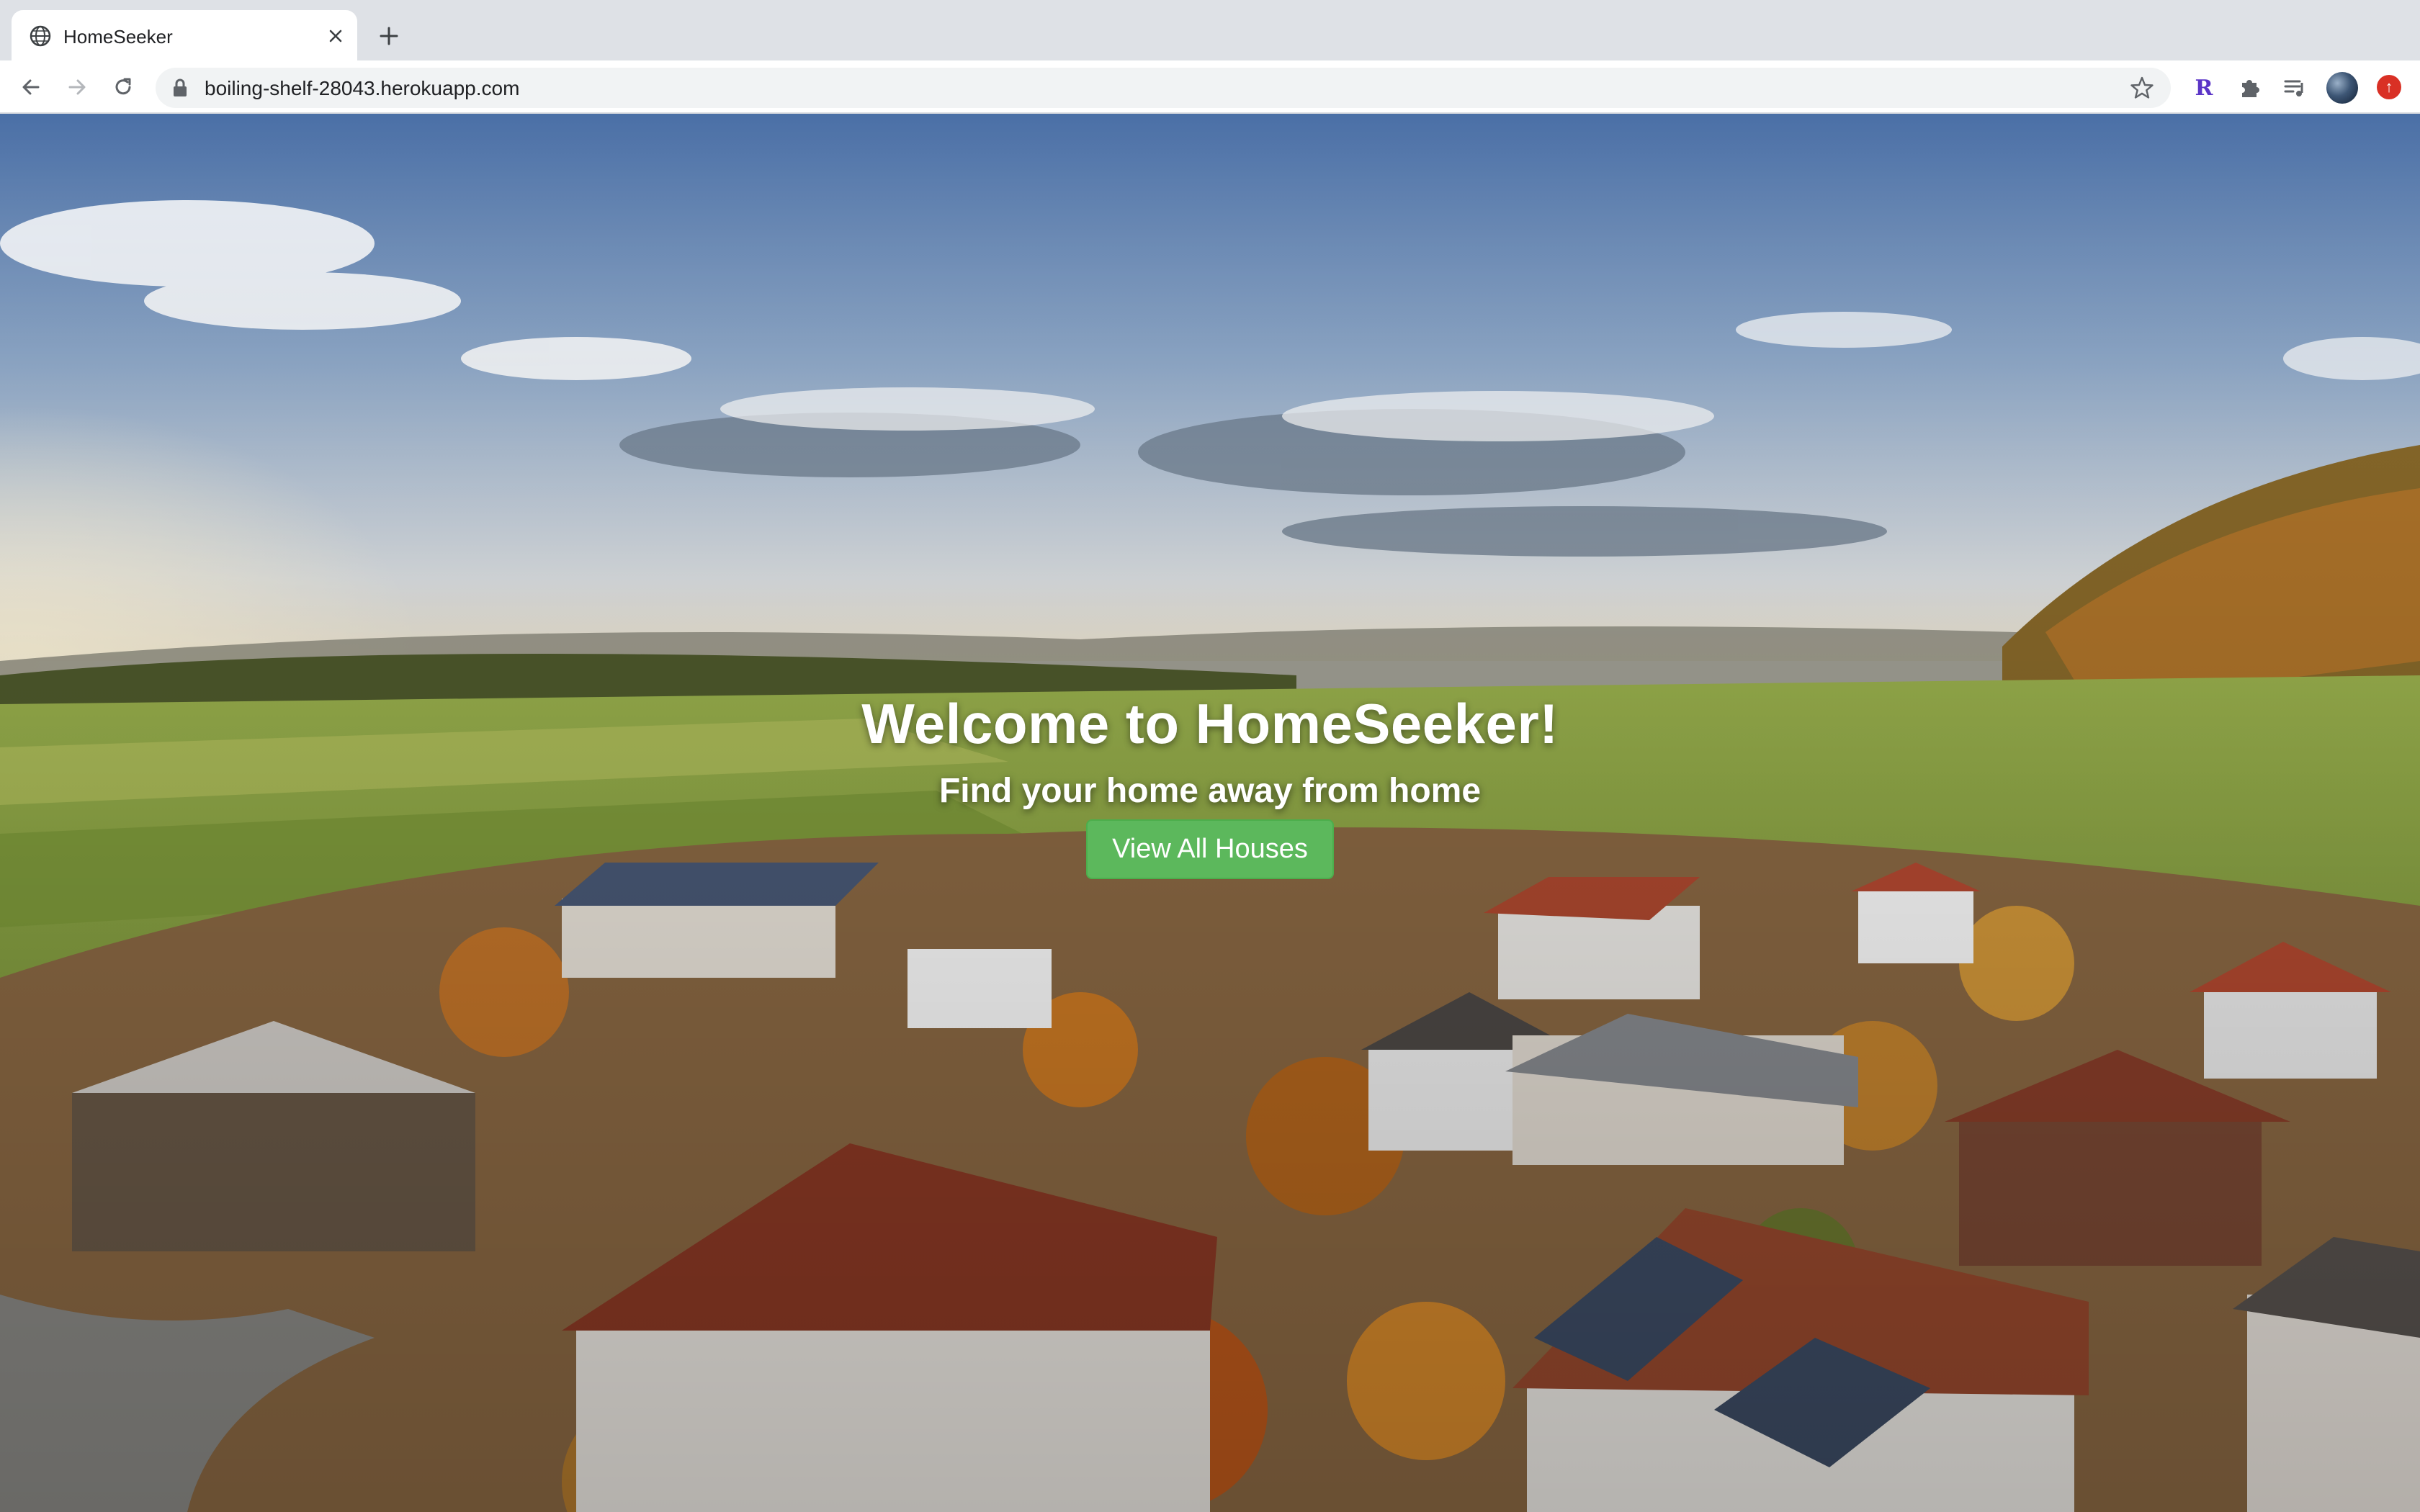  Describe the element at coordinates (2142, 88) in the screenshot. I see `star-icon` at that location.